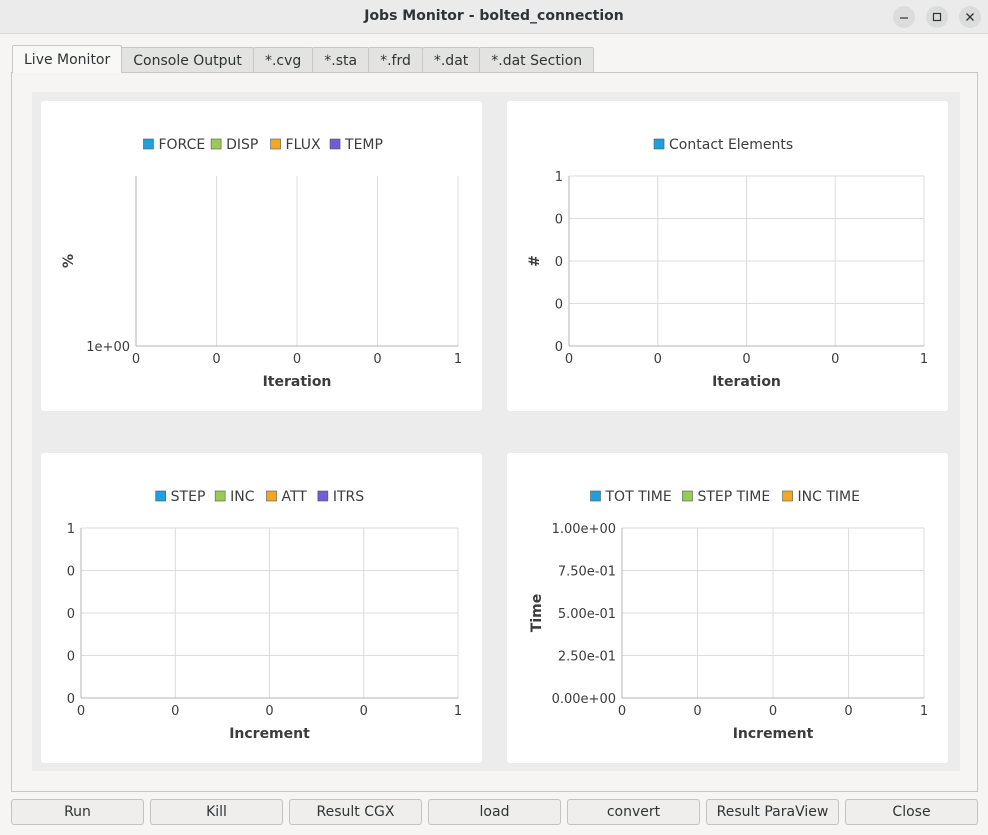 The height and width of the screenshot is (835, 988). Describe the element at coordinates (772, 812) in the screenshot. I see `result-paraview-button: Result ParaView` at that location.